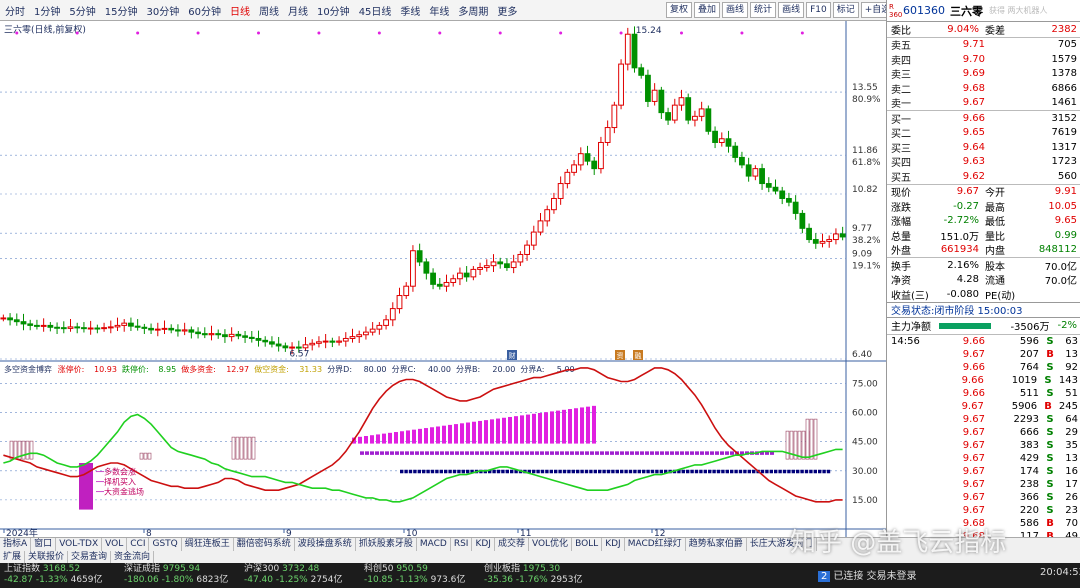 This screenshot has height=588, width=1080. I want to click on indicator-tab: VOL-TDX, so click(79, 544).